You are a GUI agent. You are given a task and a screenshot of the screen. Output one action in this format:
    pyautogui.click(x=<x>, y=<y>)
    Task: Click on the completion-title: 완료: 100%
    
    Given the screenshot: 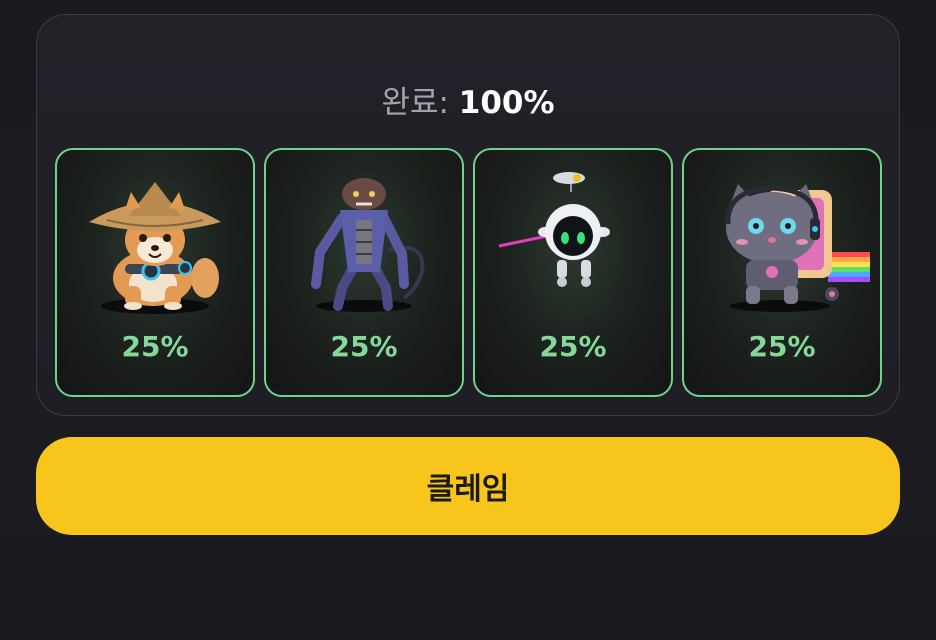 What is the action you would take?
    pyautogui.click(x=468, y=103)
    